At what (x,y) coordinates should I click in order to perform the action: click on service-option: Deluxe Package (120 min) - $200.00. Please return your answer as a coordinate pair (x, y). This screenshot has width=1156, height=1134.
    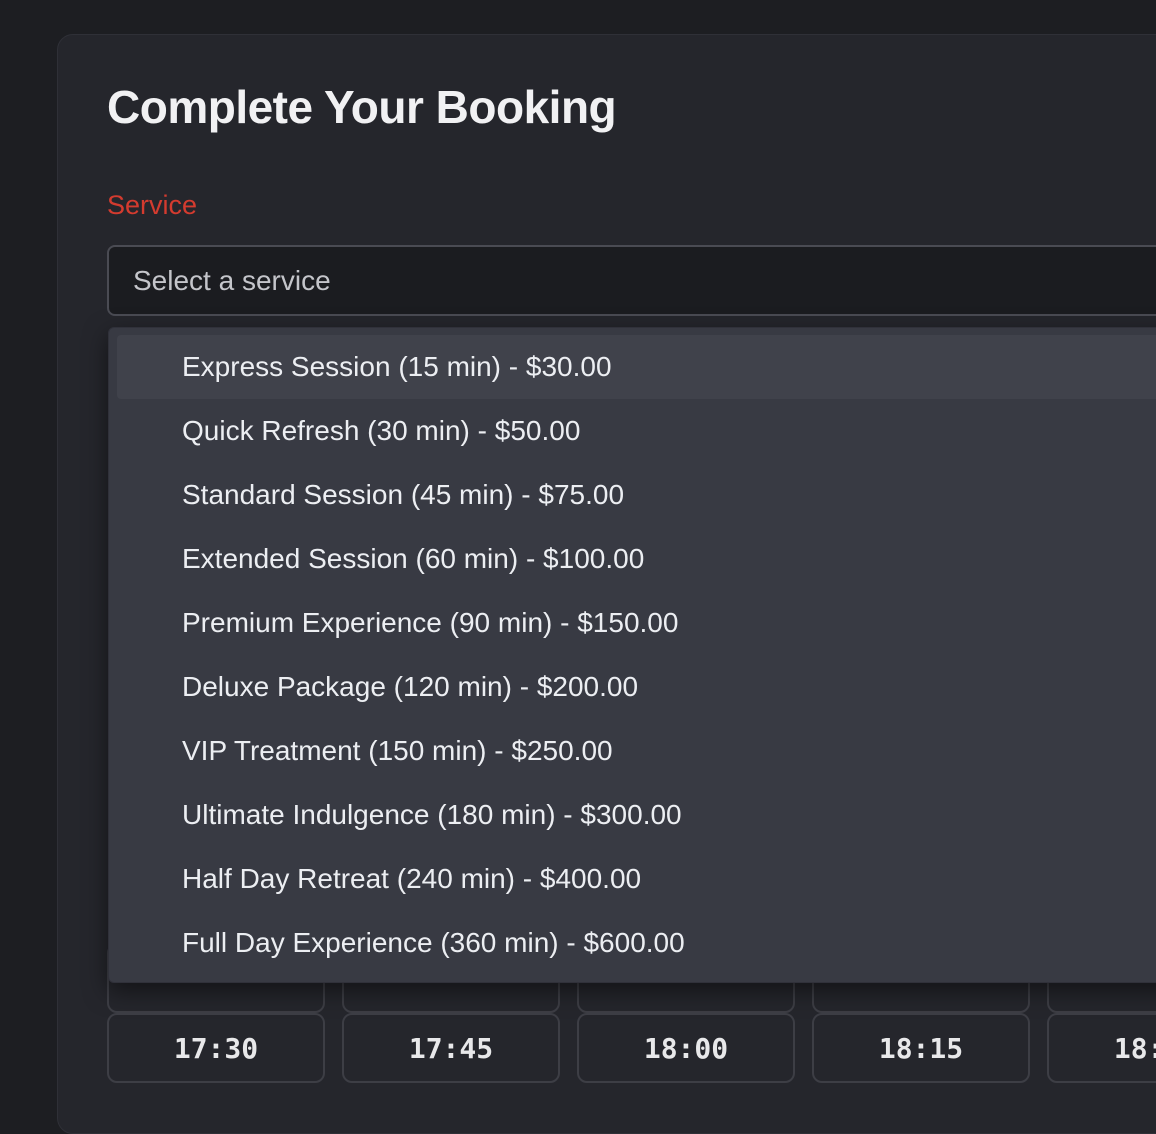
    Looking at the image, I should click on (636, 687).